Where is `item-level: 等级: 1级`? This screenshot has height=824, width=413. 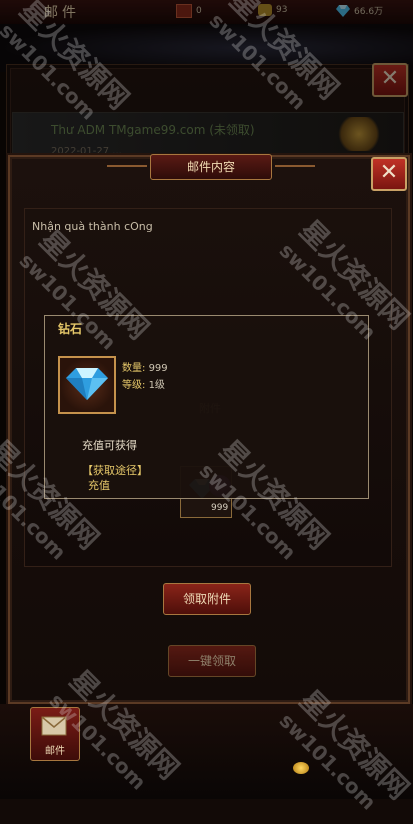
item-level: 等级: 1级 is located at coordinates (143, 385).